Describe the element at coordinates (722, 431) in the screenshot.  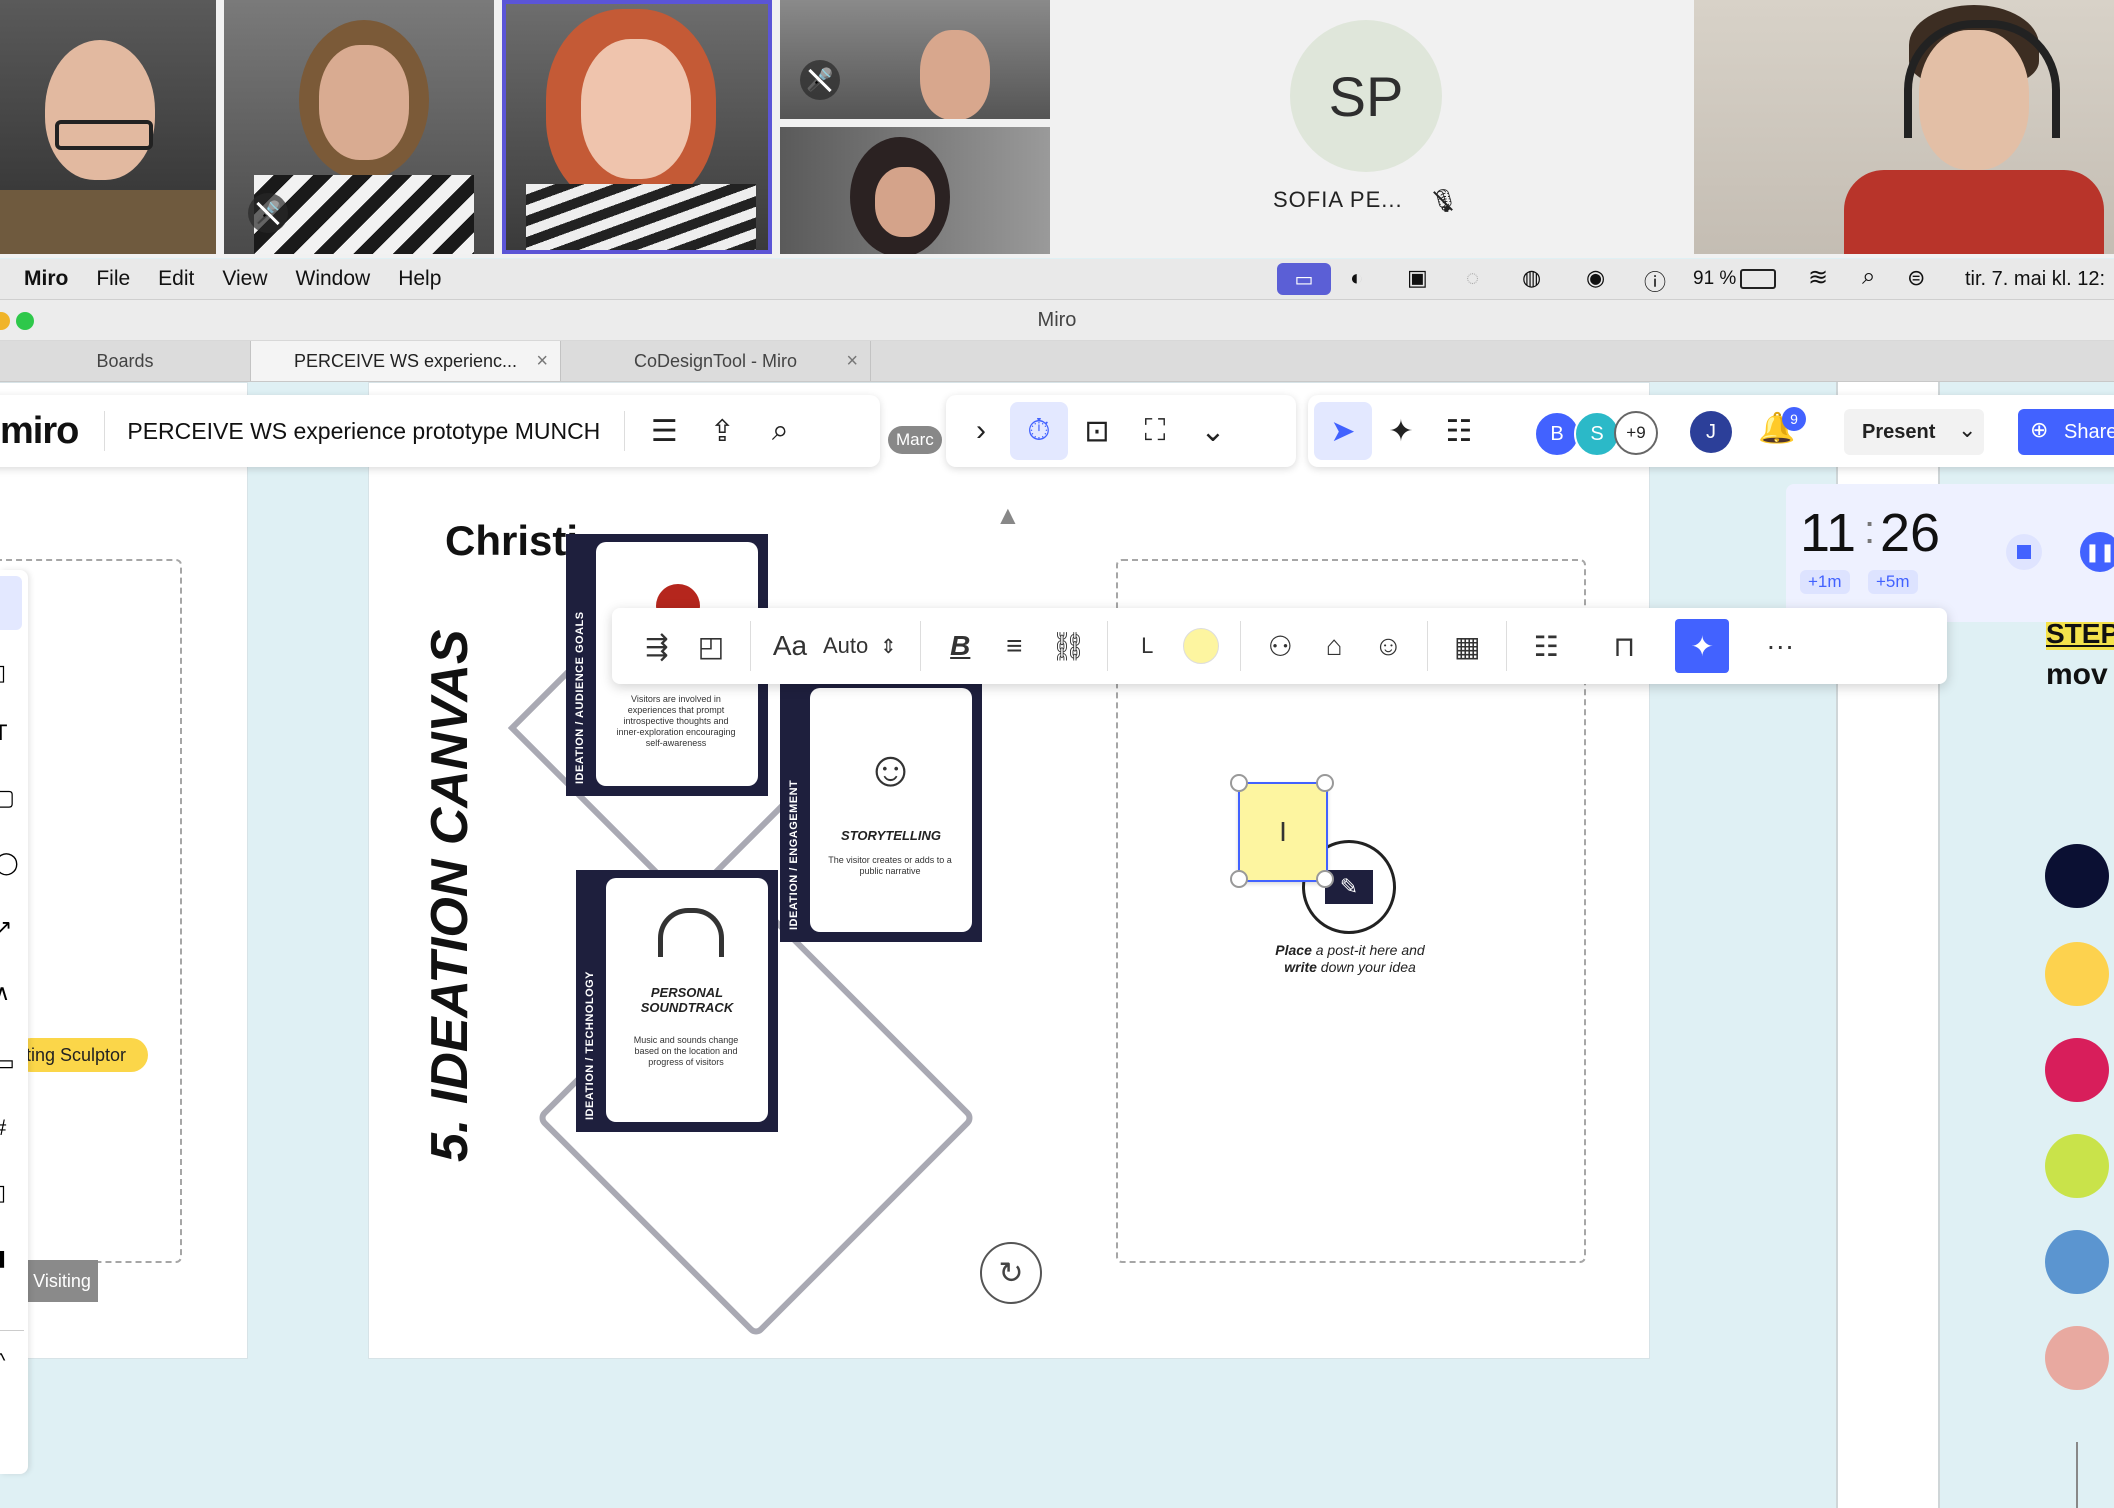
I see `export-icon: ⇪` at that location.